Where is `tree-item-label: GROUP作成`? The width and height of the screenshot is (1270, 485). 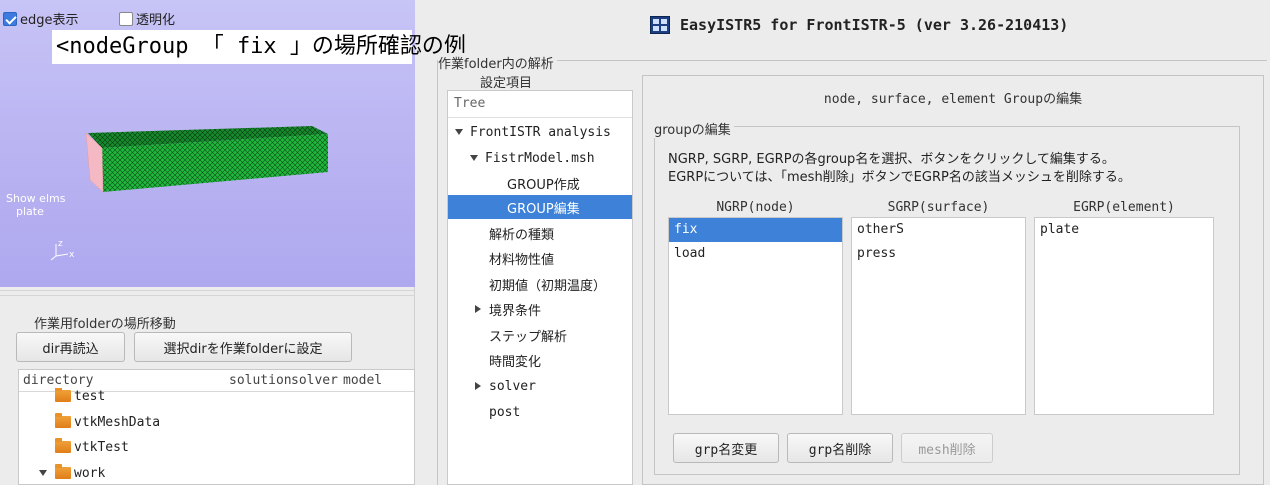 tree-item-label: GROUP作成 is located at coordinates (543, 185).